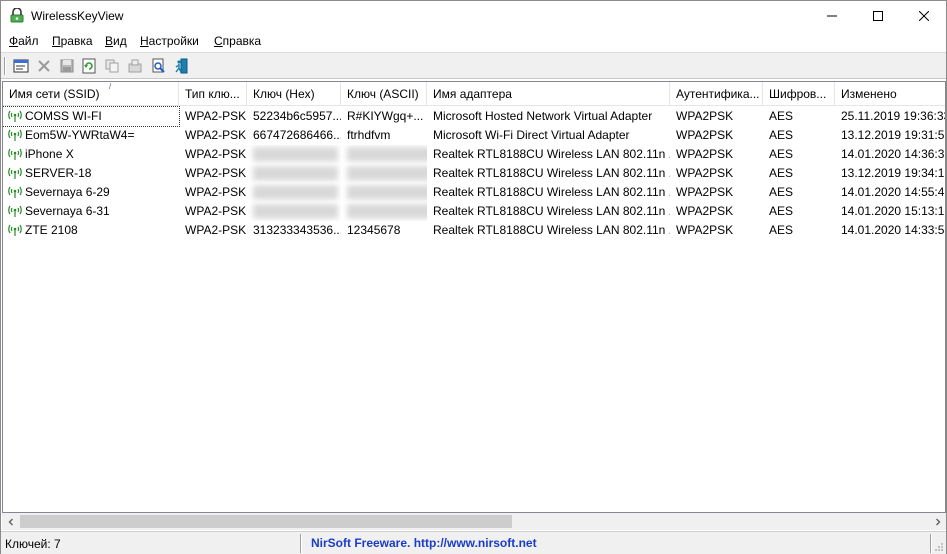 The image size is (947, 554). I want to click on cell-ssid: Severnaya 6-31, so click(91, 211).